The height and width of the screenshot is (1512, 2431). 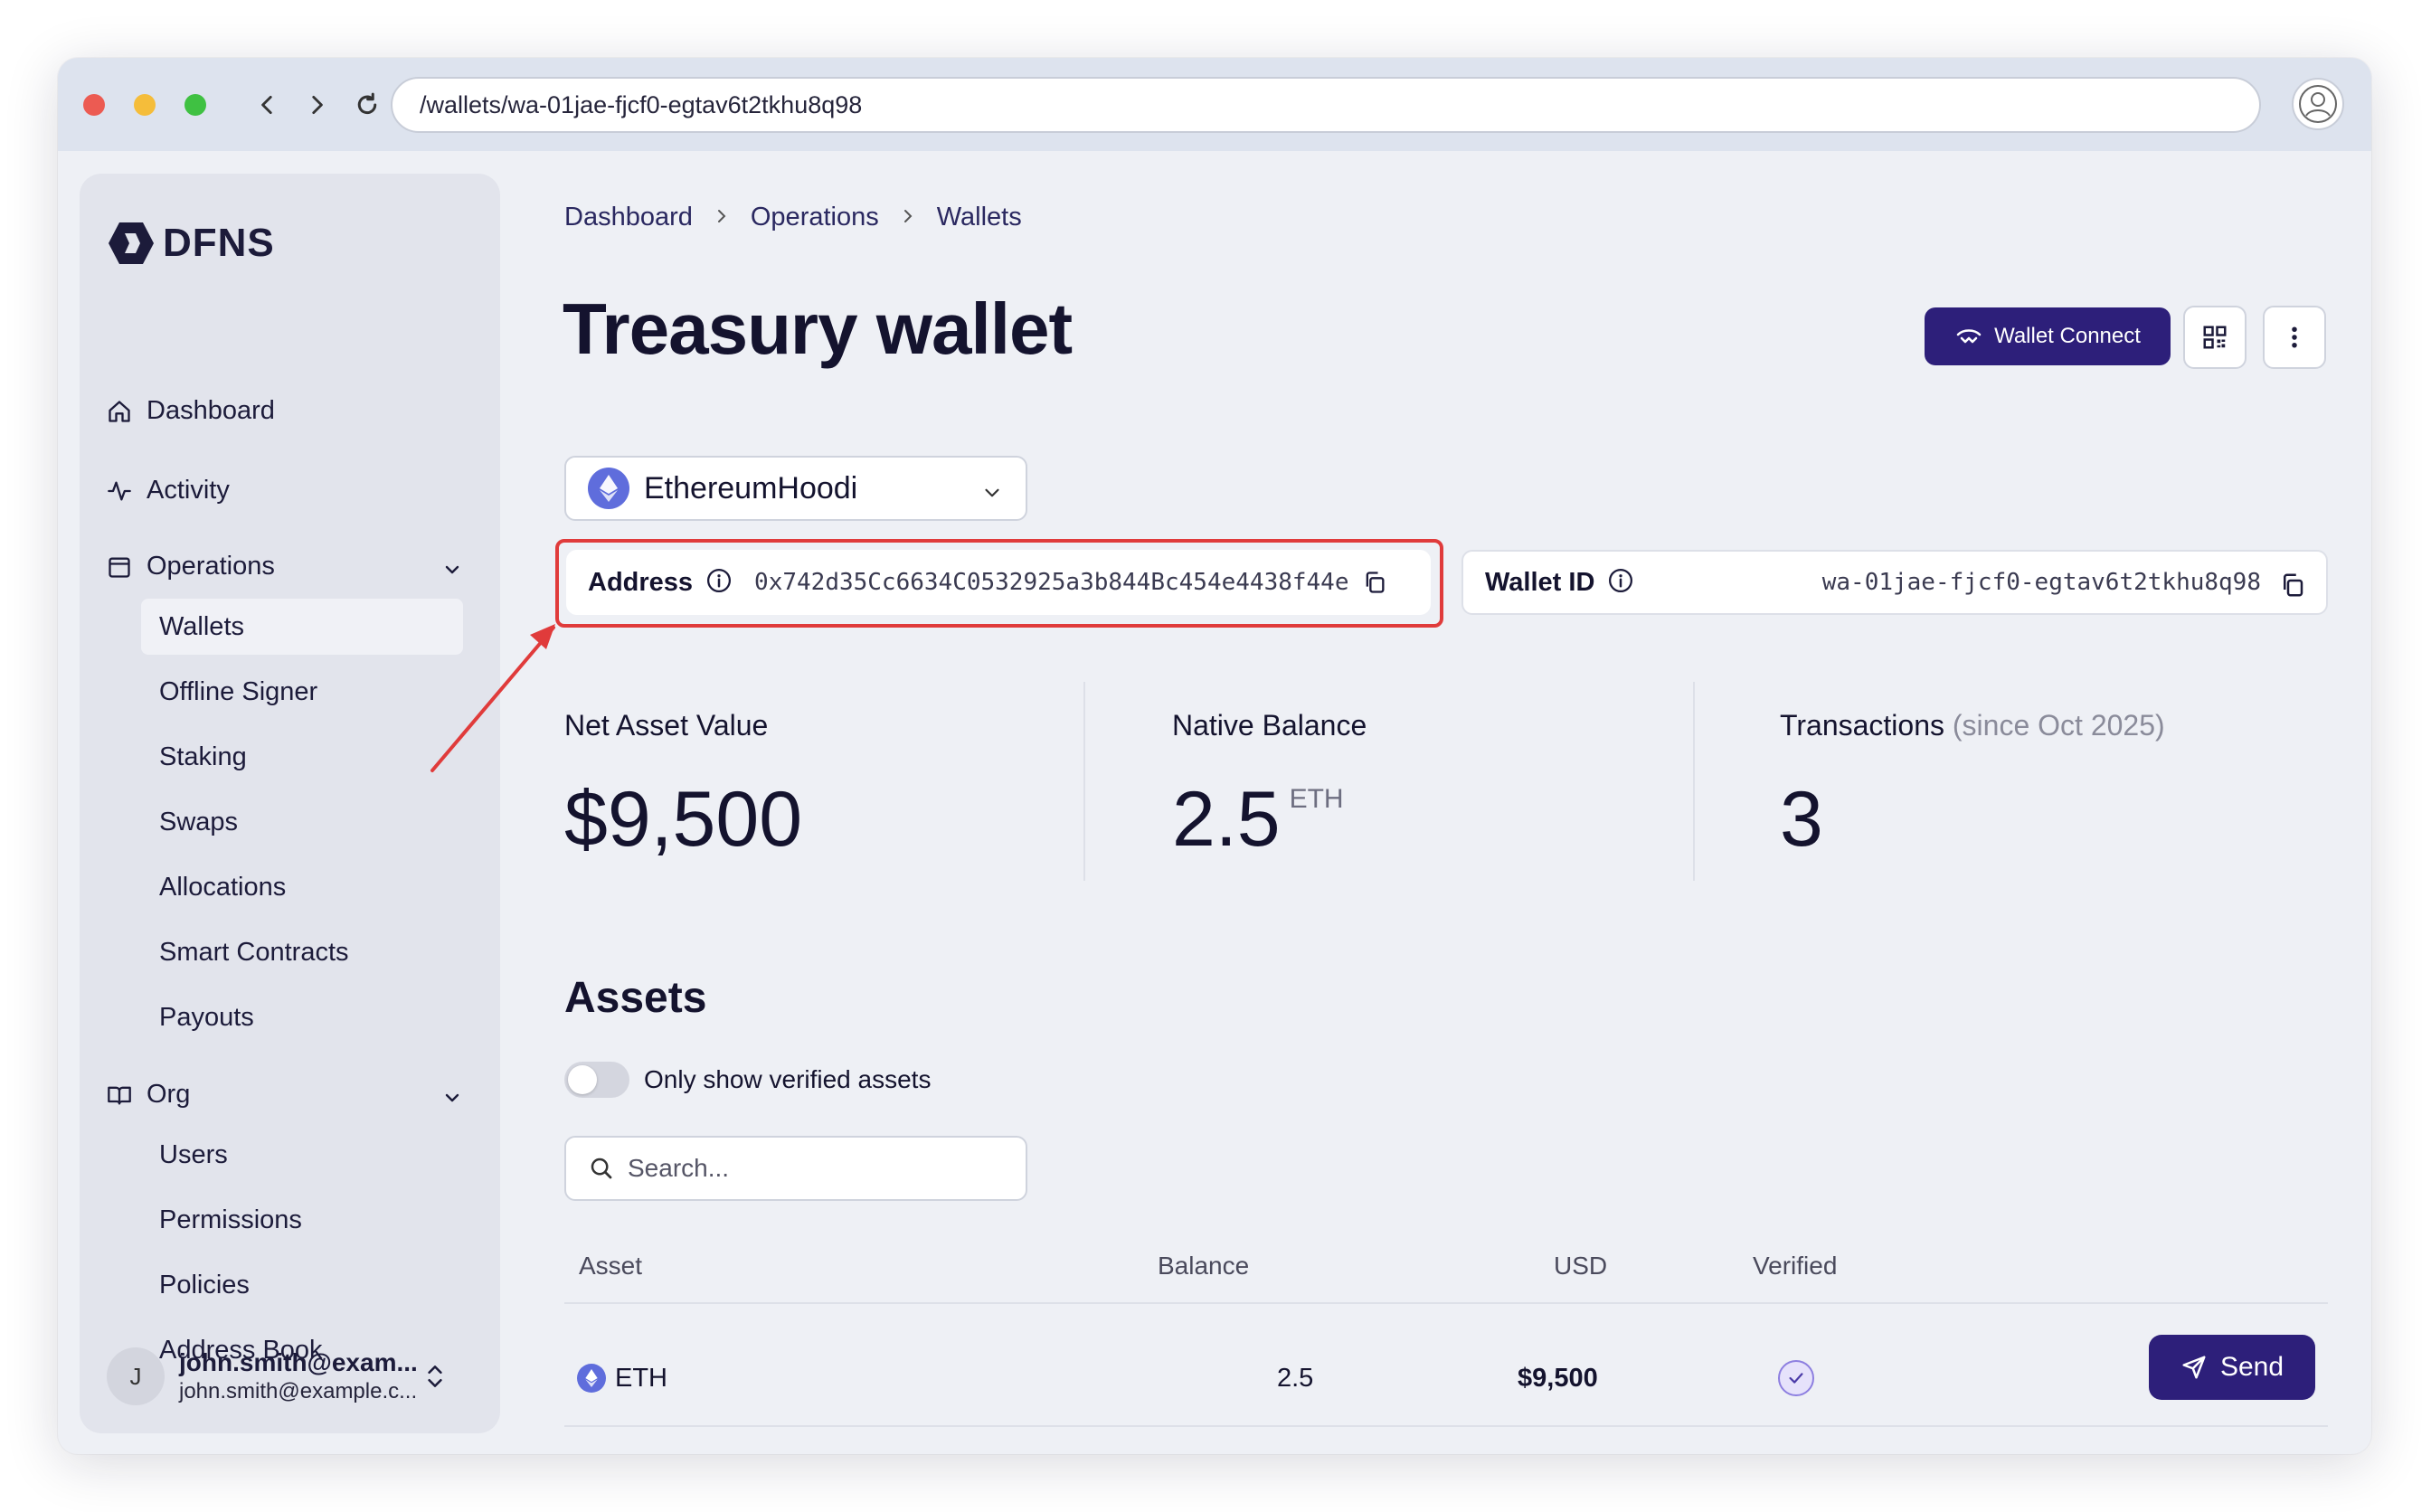 I want to click on column-header-usd: USD, so click(x=1580, y=1266).